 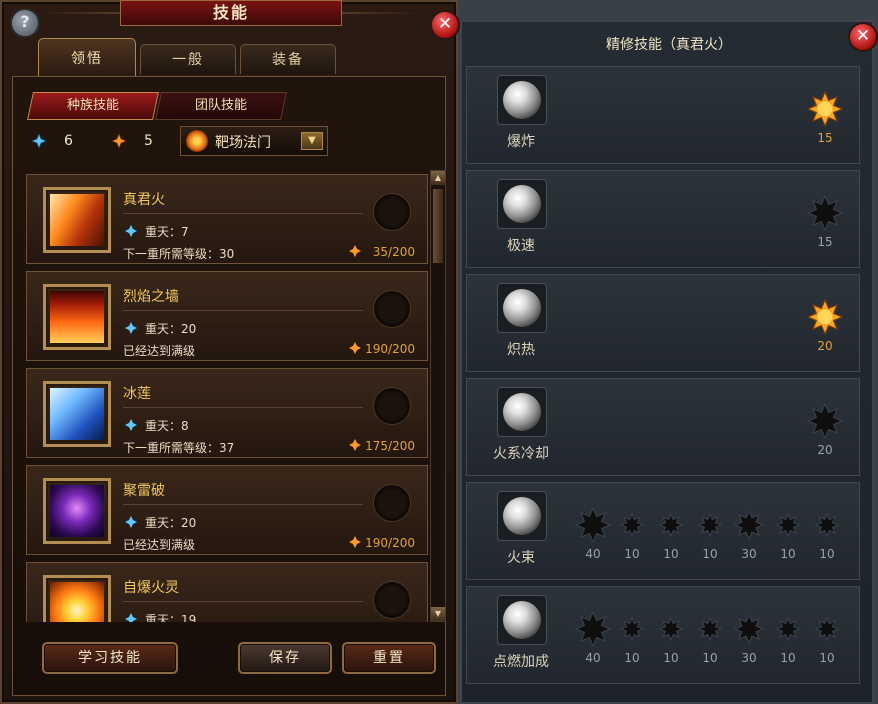 What do you see at coordinates (25, 23) in the screenshot?
I see `help-icon: ?` at bounding box center [25, 23].